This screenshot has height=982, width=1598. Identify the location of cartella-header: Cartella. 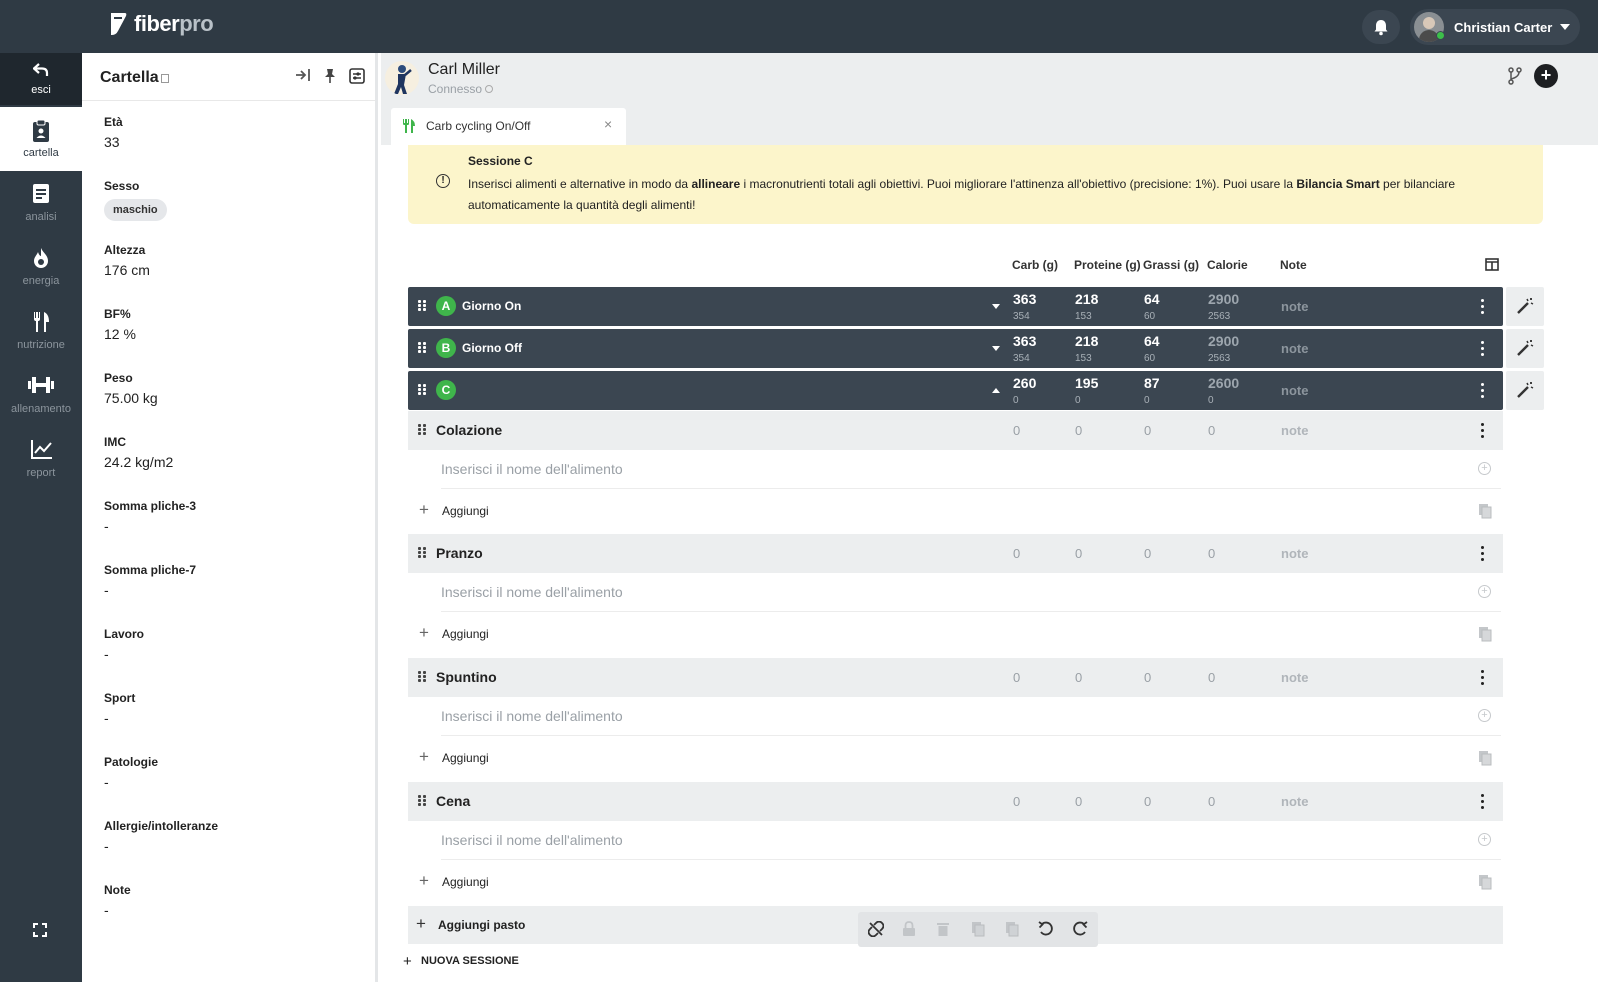
(228, 77).